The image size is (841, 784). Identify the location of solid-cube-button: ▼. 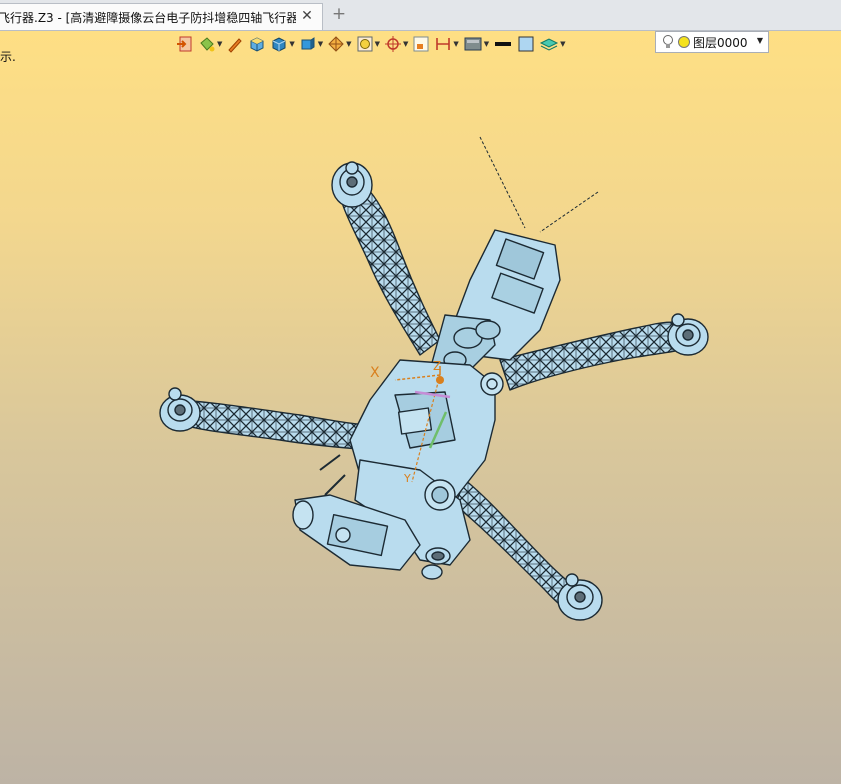
(282, 44).